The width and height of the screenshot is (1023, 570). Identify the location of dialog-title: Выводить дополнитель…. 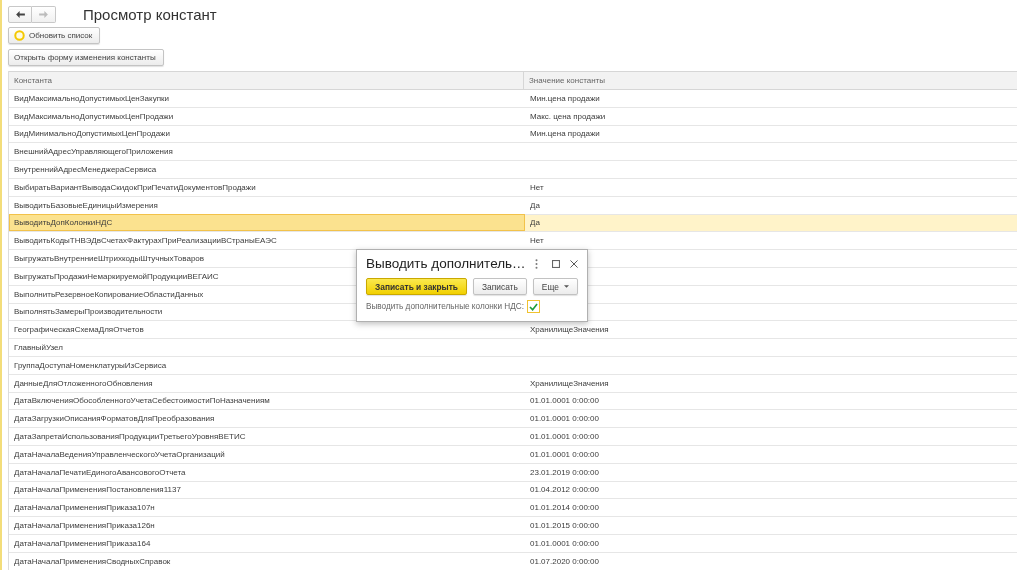
(446, 263).